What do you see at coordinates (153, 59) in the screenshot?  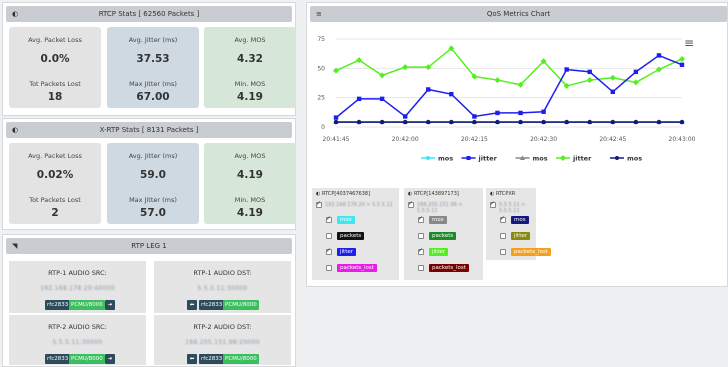 I see `stat-value: 37.53` at bounding box center [153, 59].